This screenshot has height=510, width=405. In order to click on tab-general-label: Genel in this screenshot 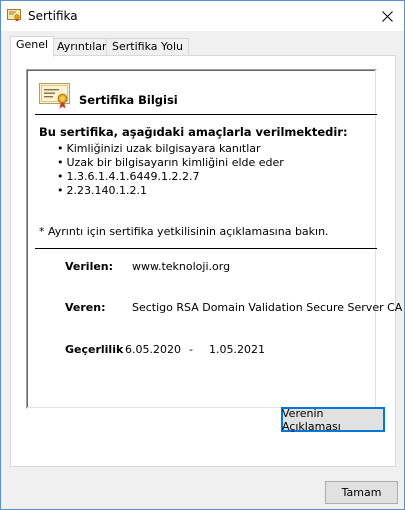, I will do `click(32, 44)`.